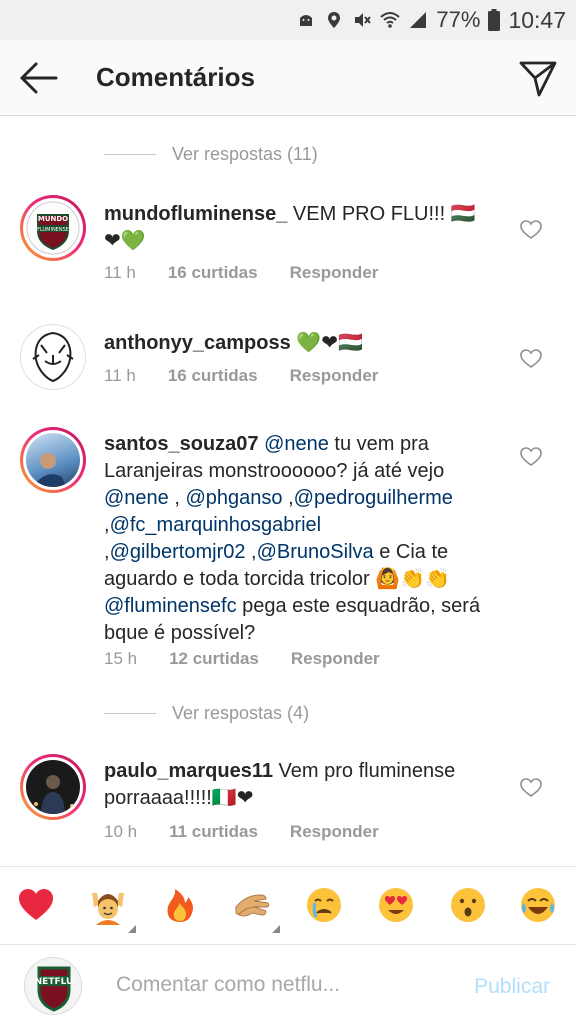 The width and height of the screenshot is (576, 1024). What do you see at coordinates (538, 905) in the screenshot?
I see `tears-of-joy-face-emoji-button` at bounding box center [538, 905].